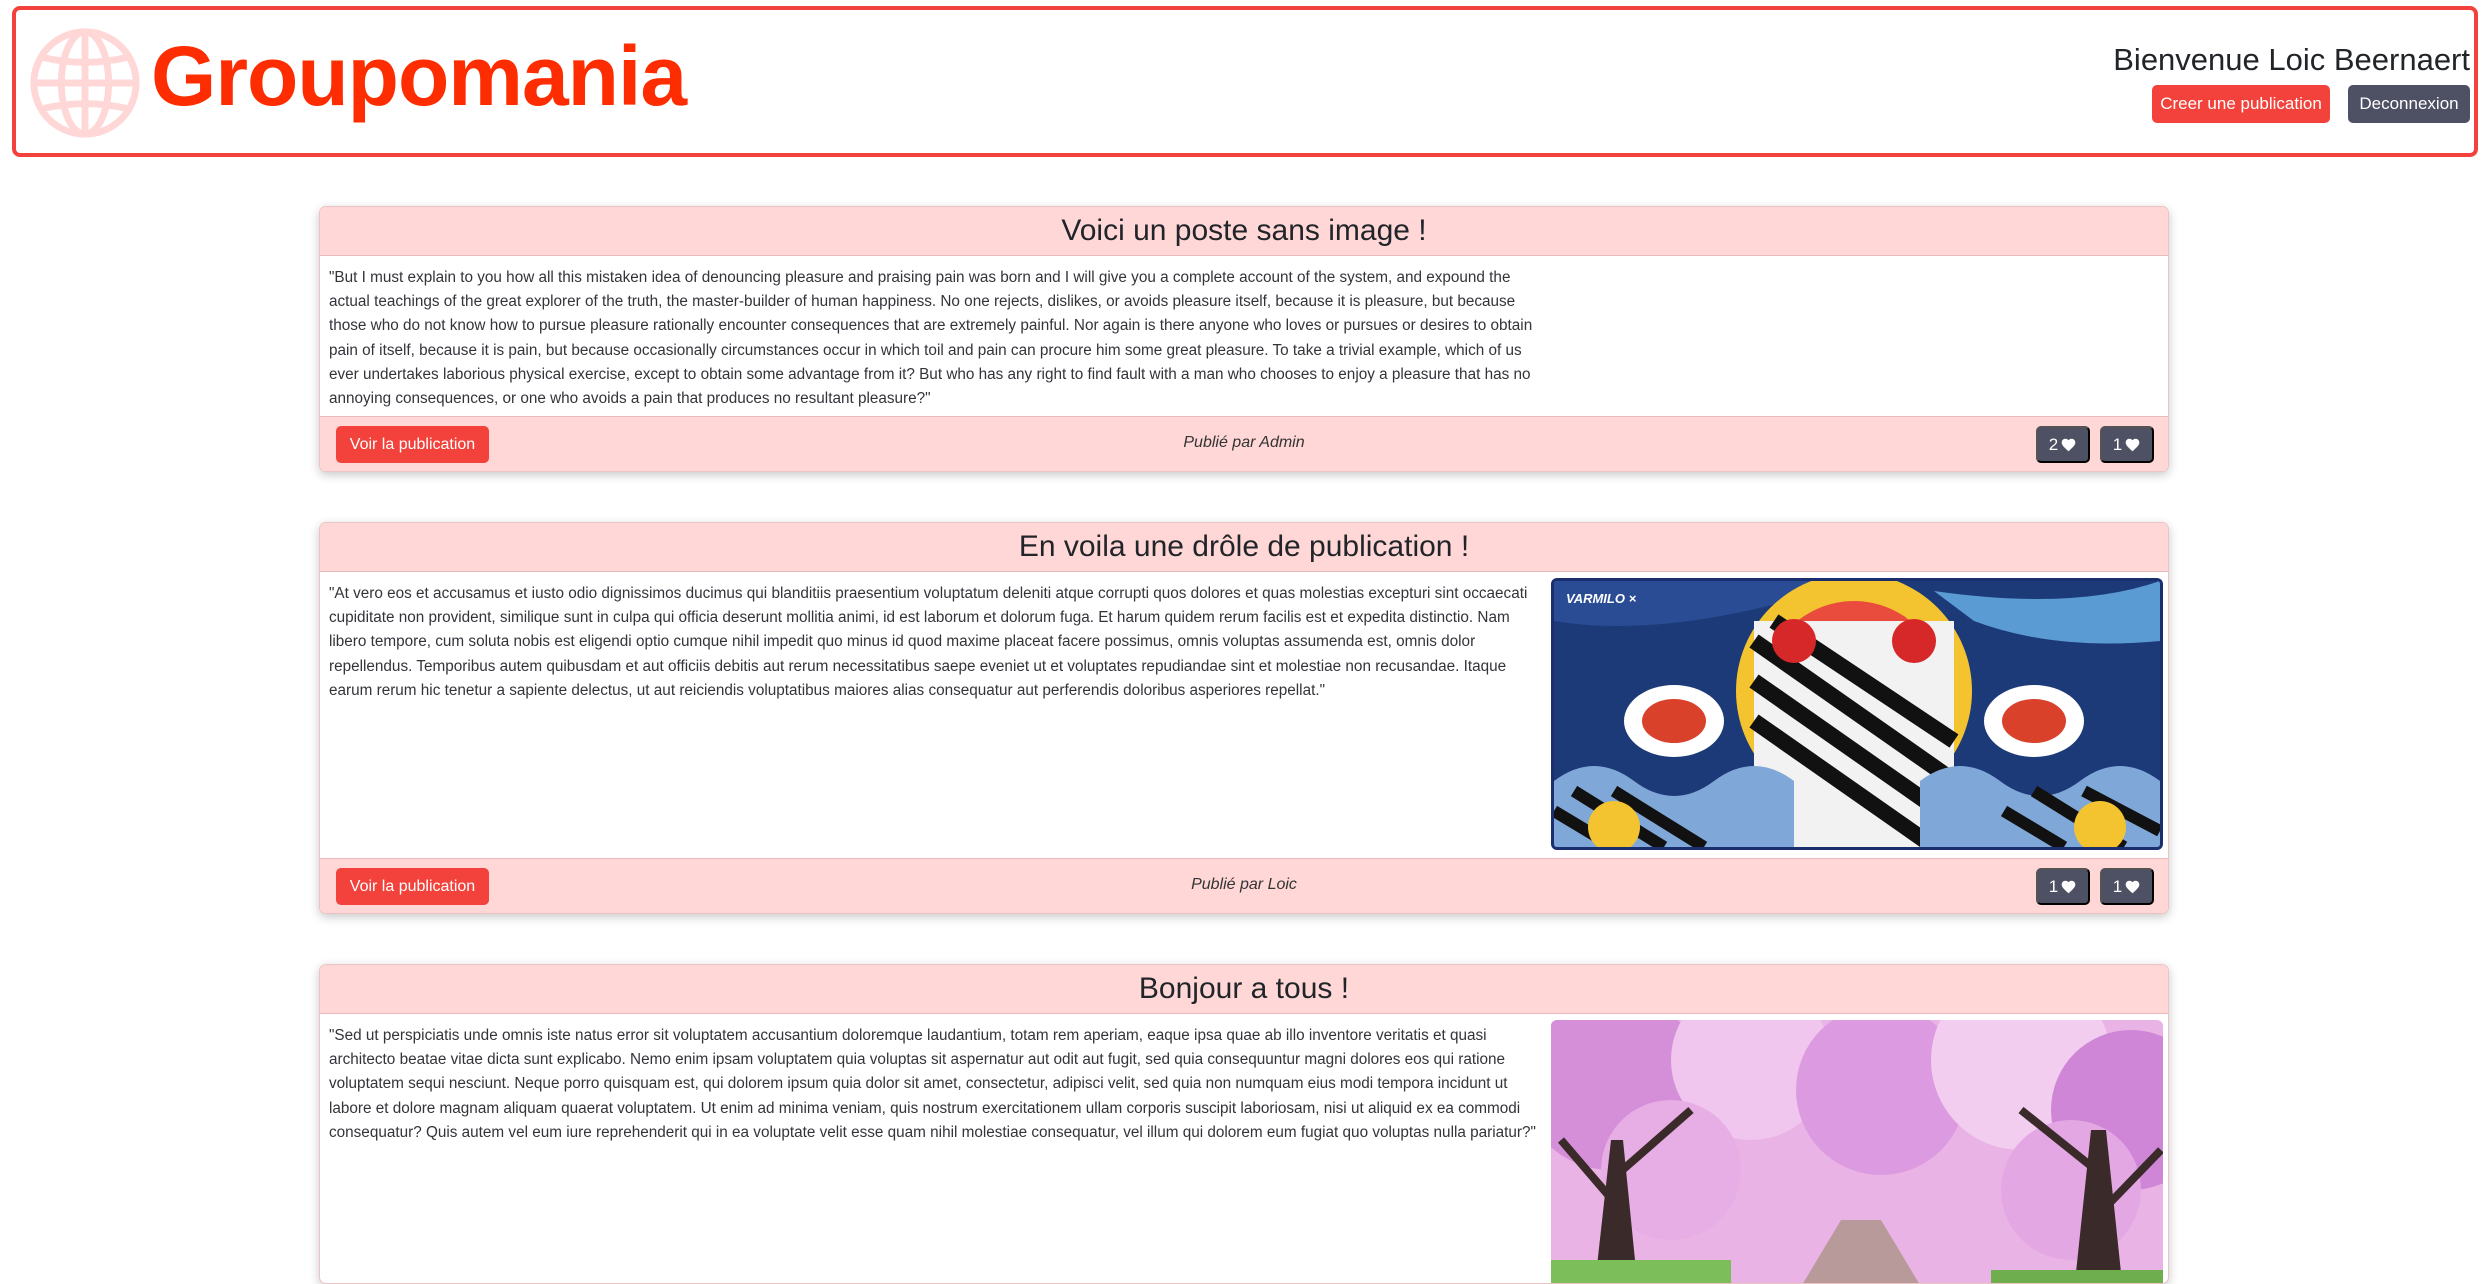  What do you see at coordinates (2409, 104) in the screenshot?
I see `logout-button: Deconnexion` at bounding box center [2409, 104].